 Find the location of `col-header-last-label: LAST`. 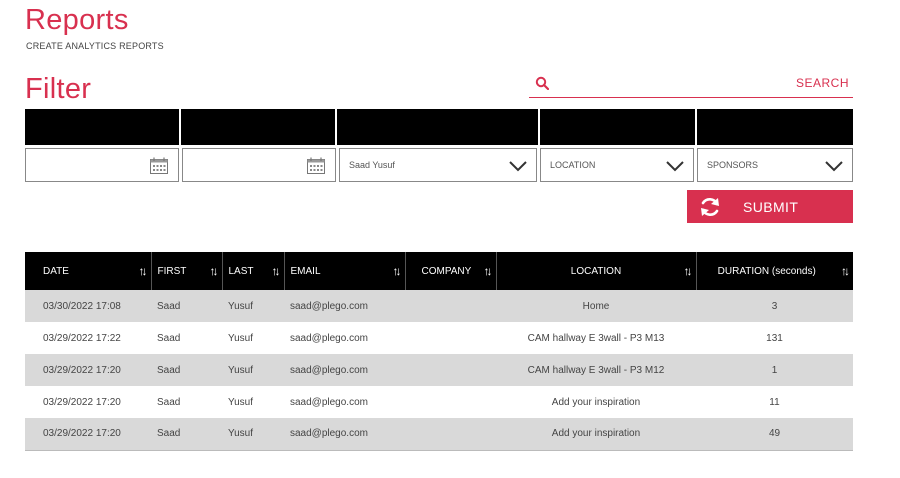

col-header-last-label: LAST is located at coordinates (241, 271).